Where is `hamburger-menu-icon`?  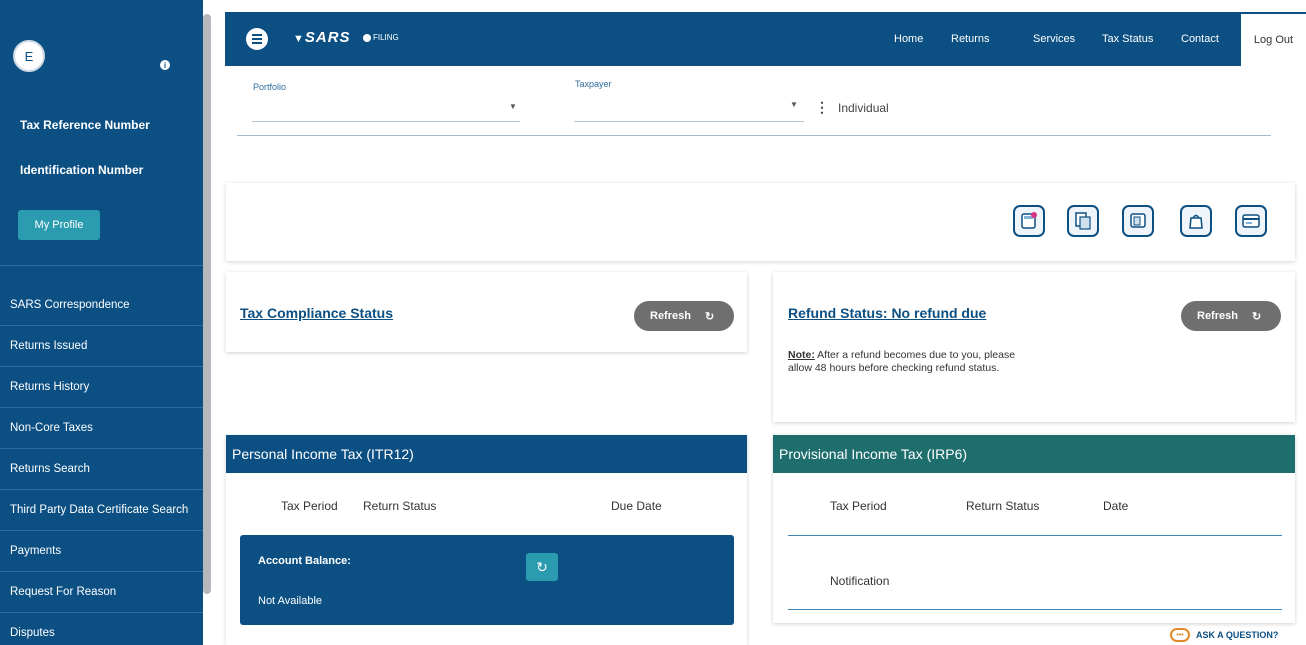
hamburger-menu-icon is located at coordinates (257, 39).